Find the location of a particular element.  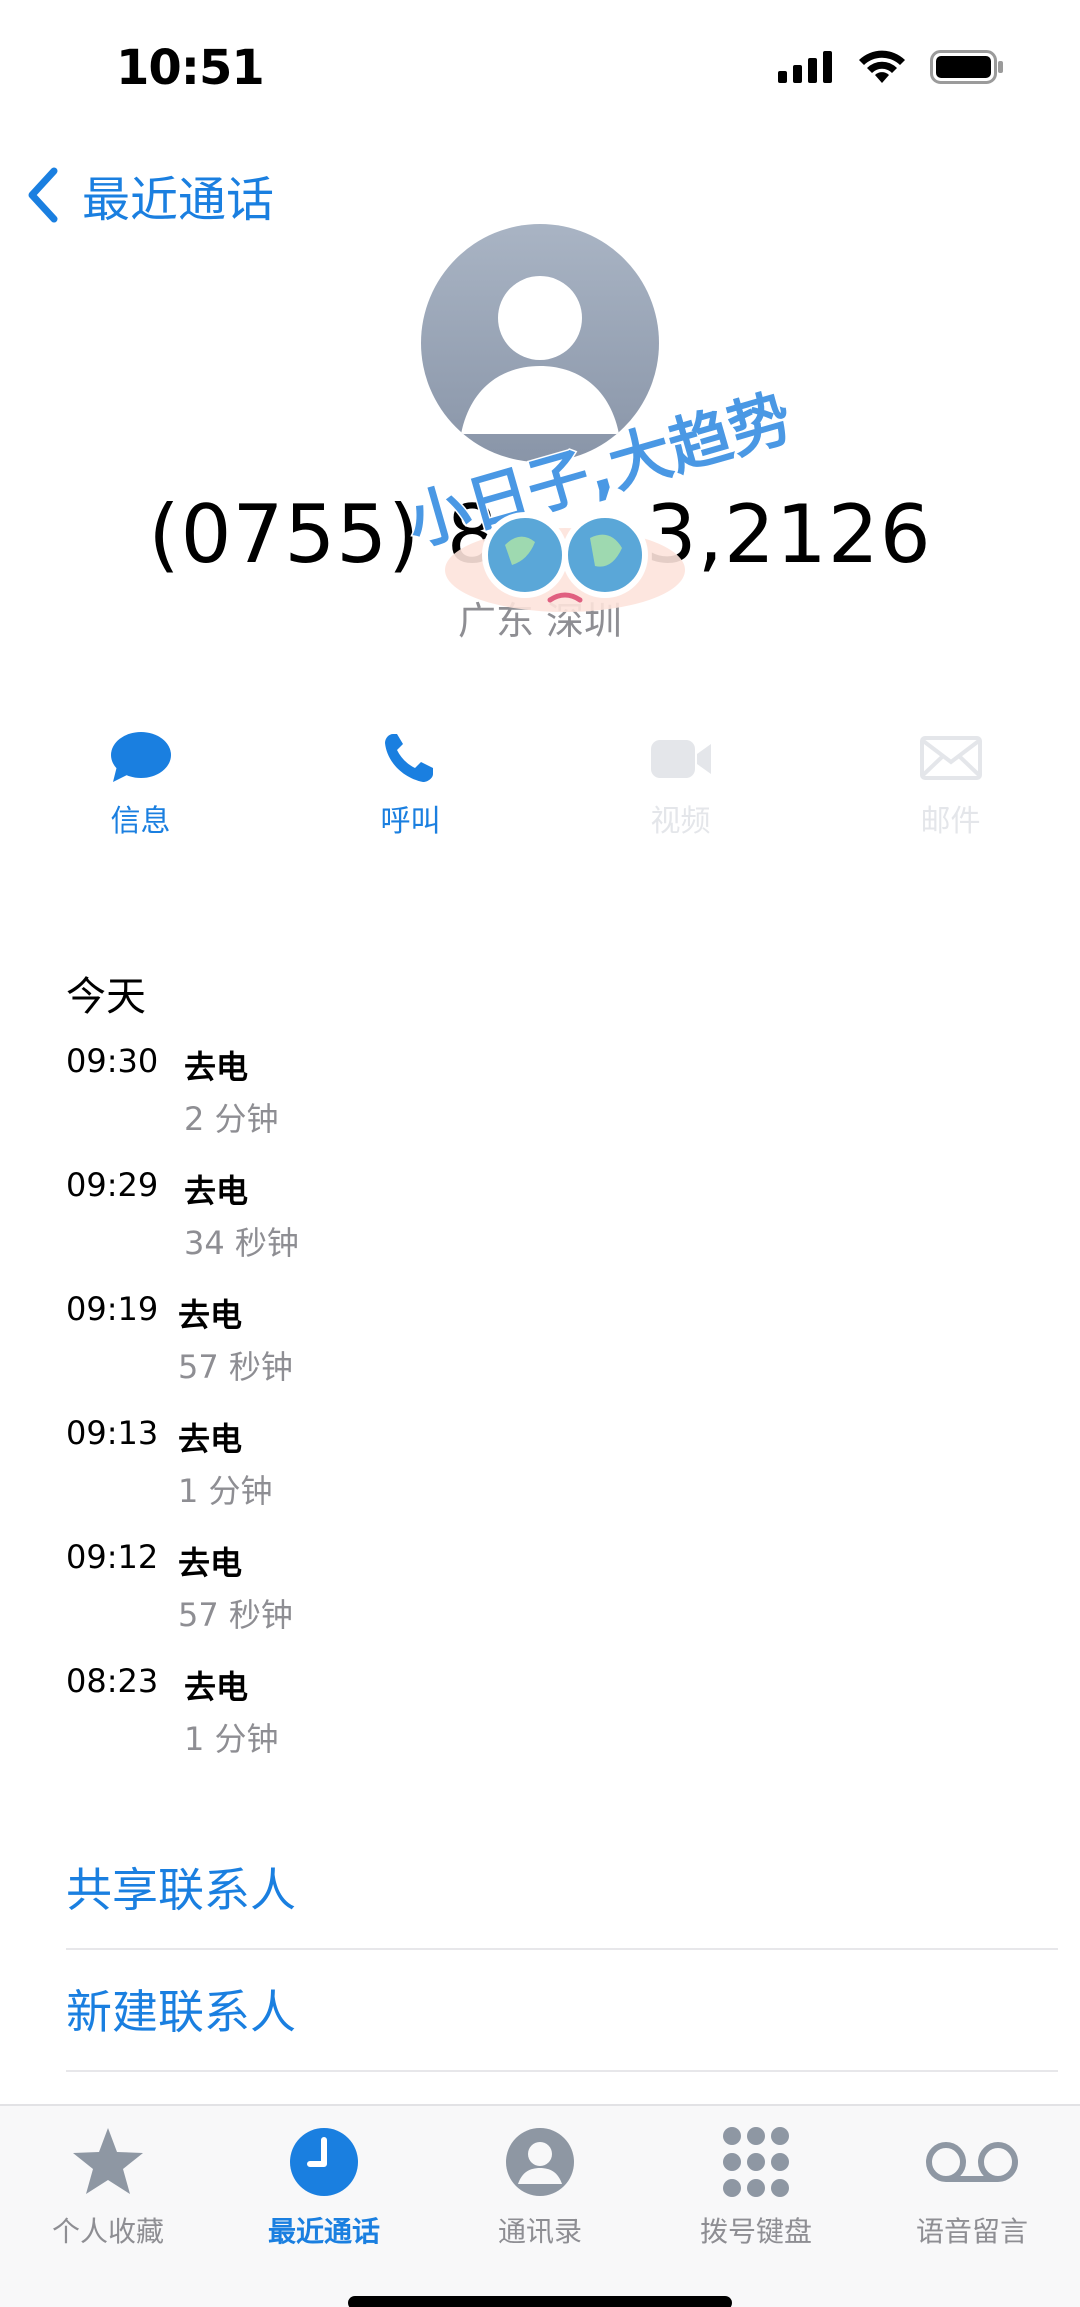

share-contact-button: 共享联系人 is located at coordinates (562, 1889).